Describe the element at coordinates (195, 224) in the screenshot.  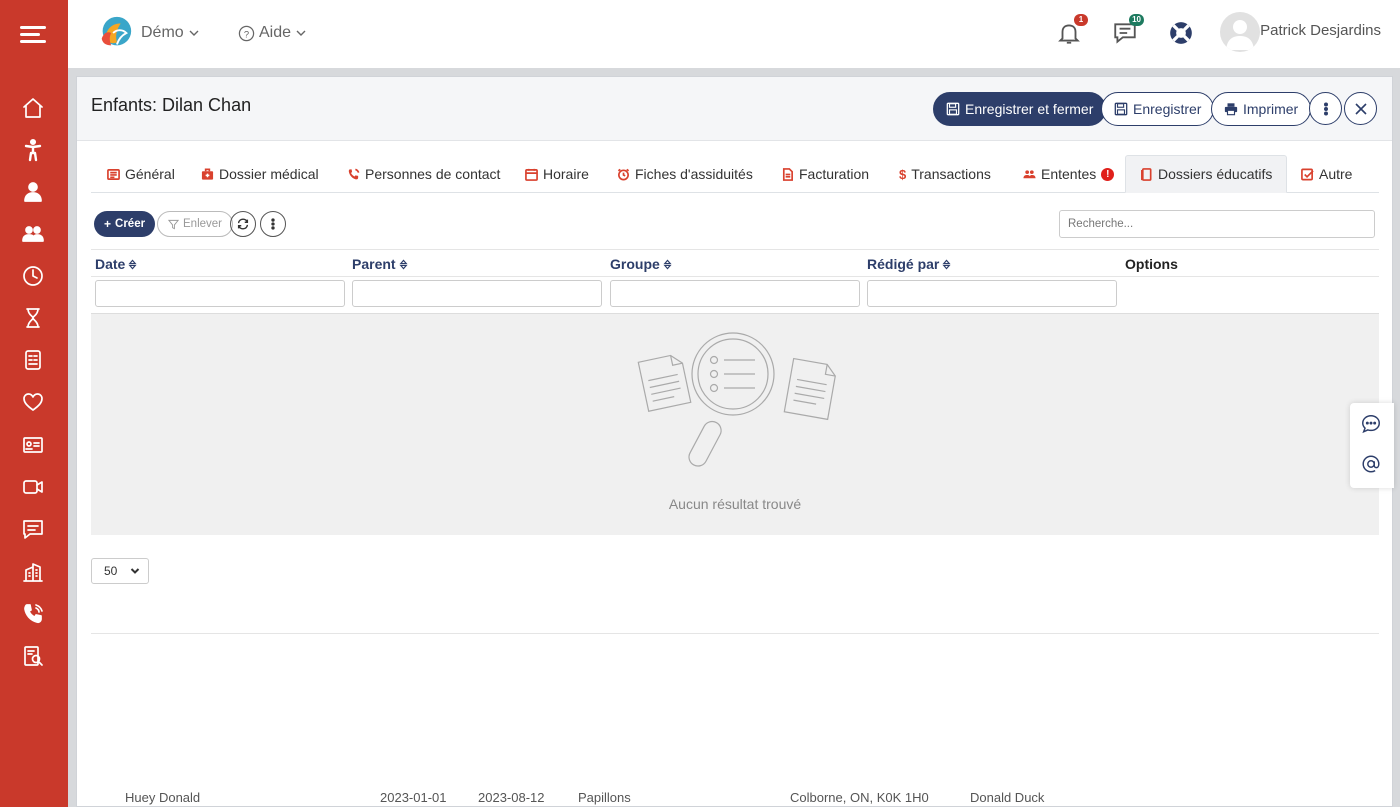
I see `remove-filter-button: Enlever` at that location.